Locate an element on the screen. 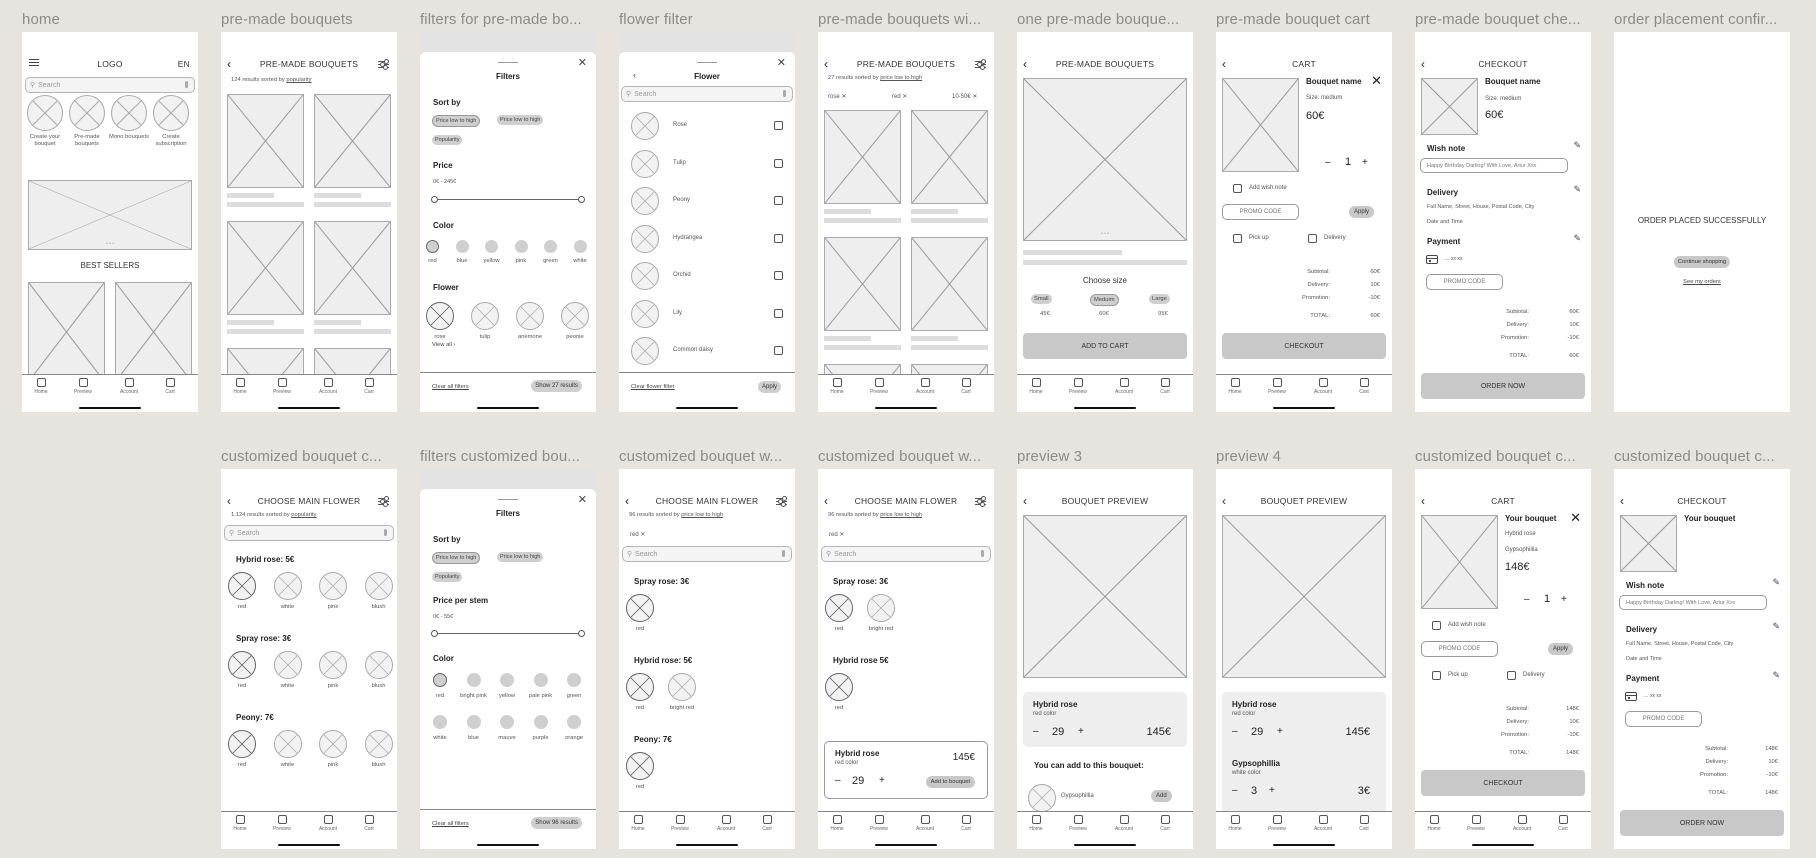  hero-carousel: • • • is located at coordinates (110, 215).